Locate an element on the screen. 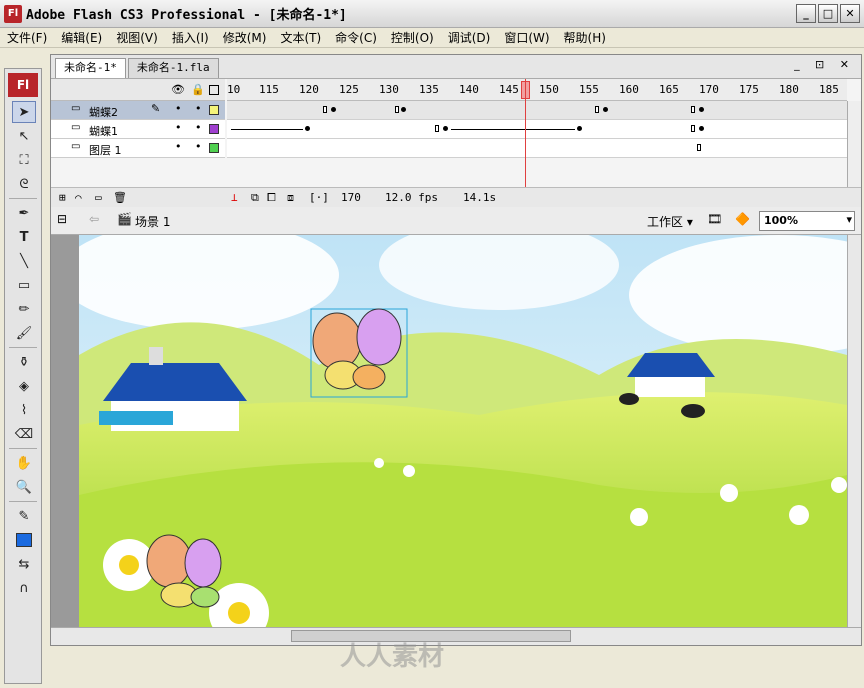 The width and height of the screenshot is (864, 688). menu-file: 文件(F) is located at coordinates (27, 38).